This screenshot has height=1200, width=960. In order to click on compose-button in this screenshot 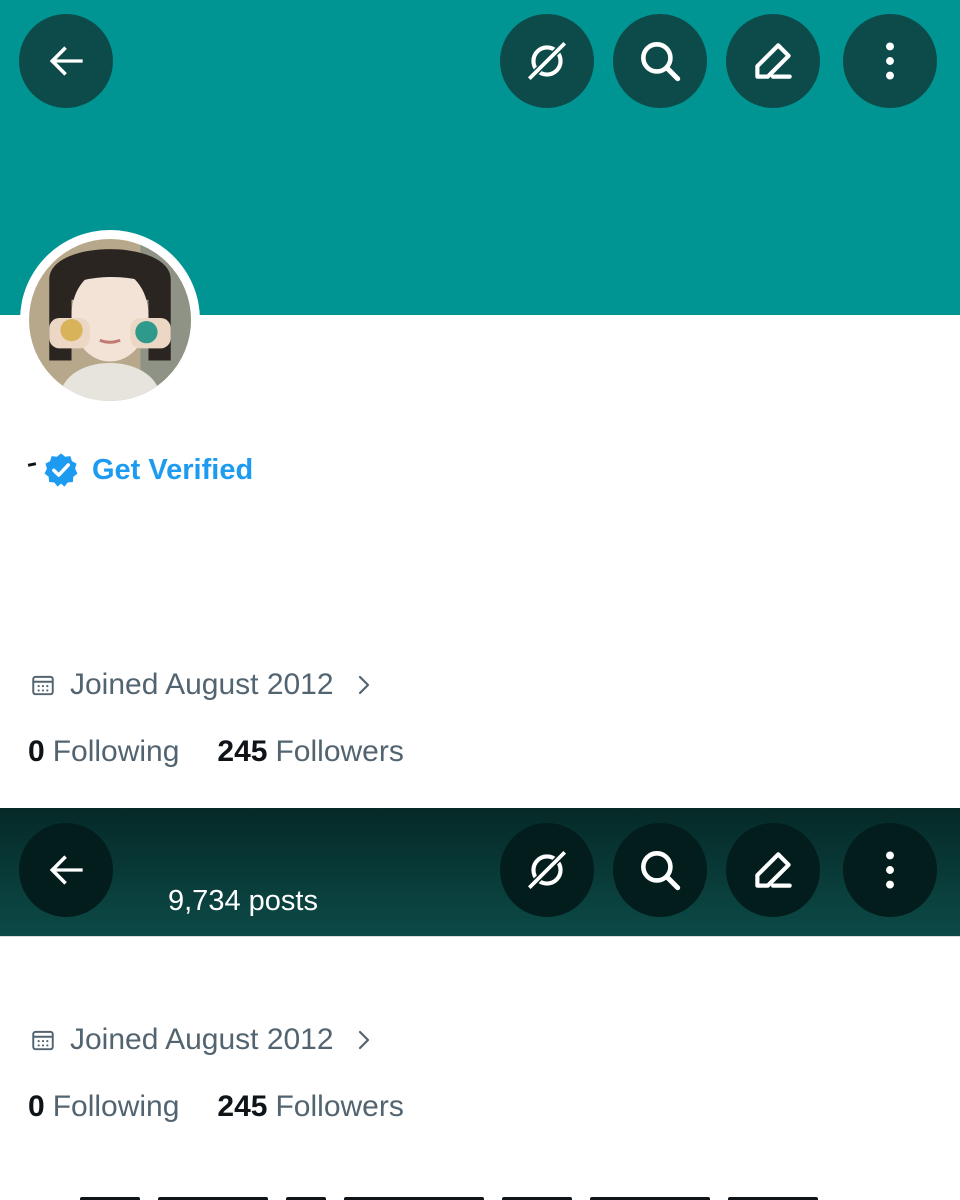, I will do `click(773, 61)`.